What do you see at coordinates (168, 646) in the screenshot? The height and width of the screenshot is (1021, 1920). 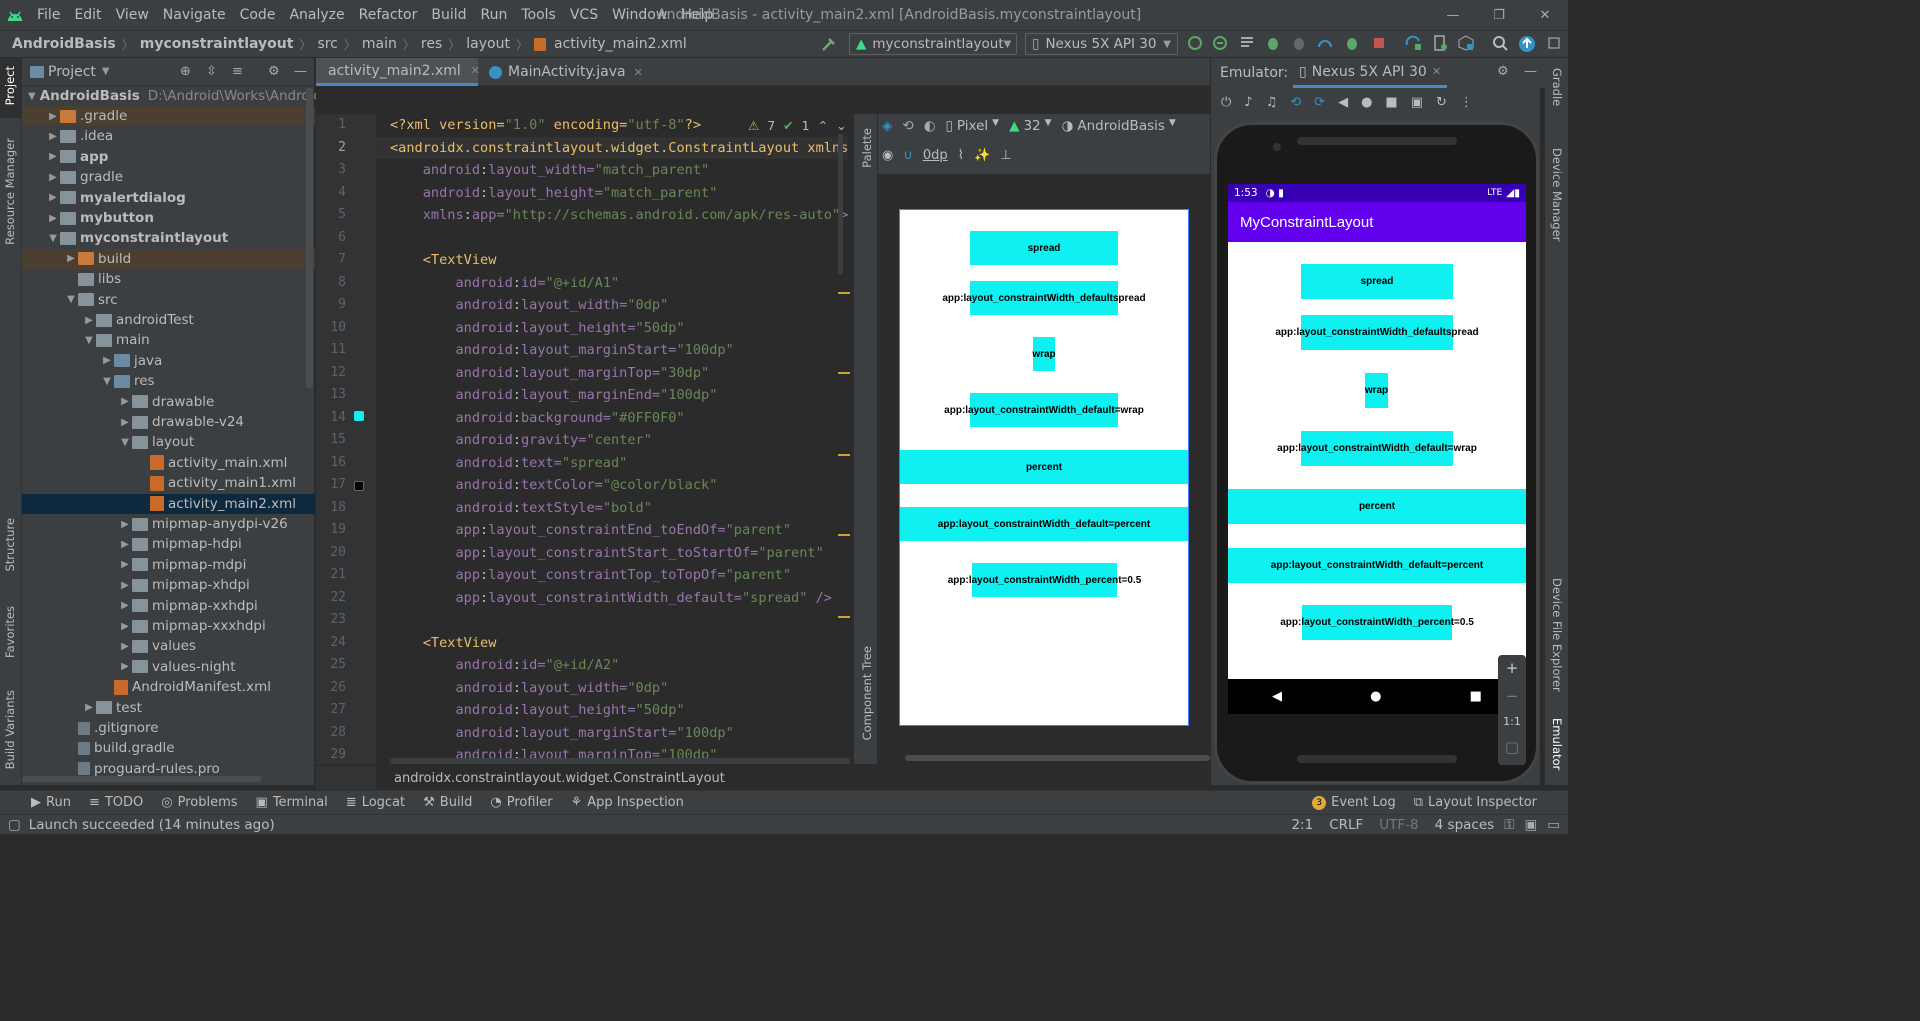 I see `tree-item: ▶ values` at bounding box center [168, 646].